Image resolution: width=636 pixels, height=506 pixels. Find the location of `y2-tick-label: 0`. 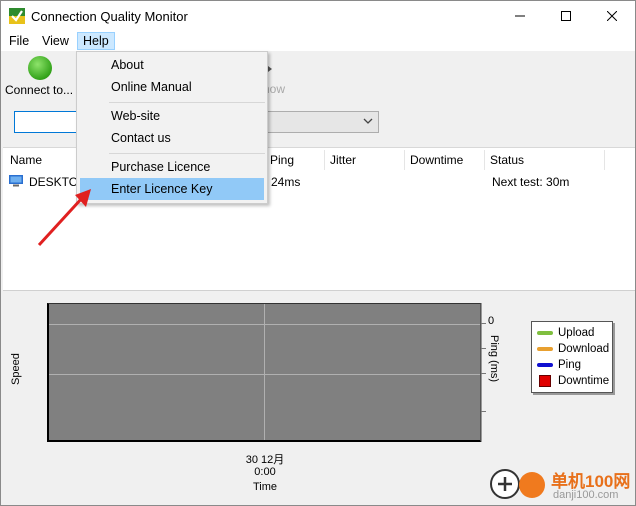

y2-tick-label: 0 is located at coordinates (491, 321).